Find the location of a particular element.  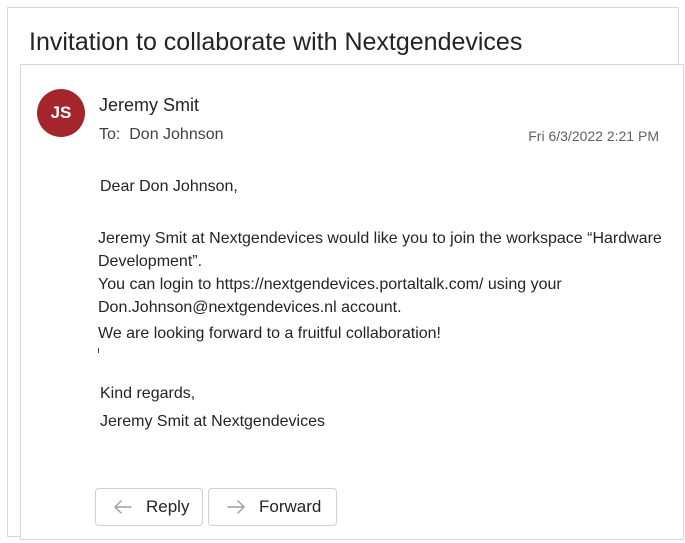

sender-avatar: JS is located at coordinates (61, 113).